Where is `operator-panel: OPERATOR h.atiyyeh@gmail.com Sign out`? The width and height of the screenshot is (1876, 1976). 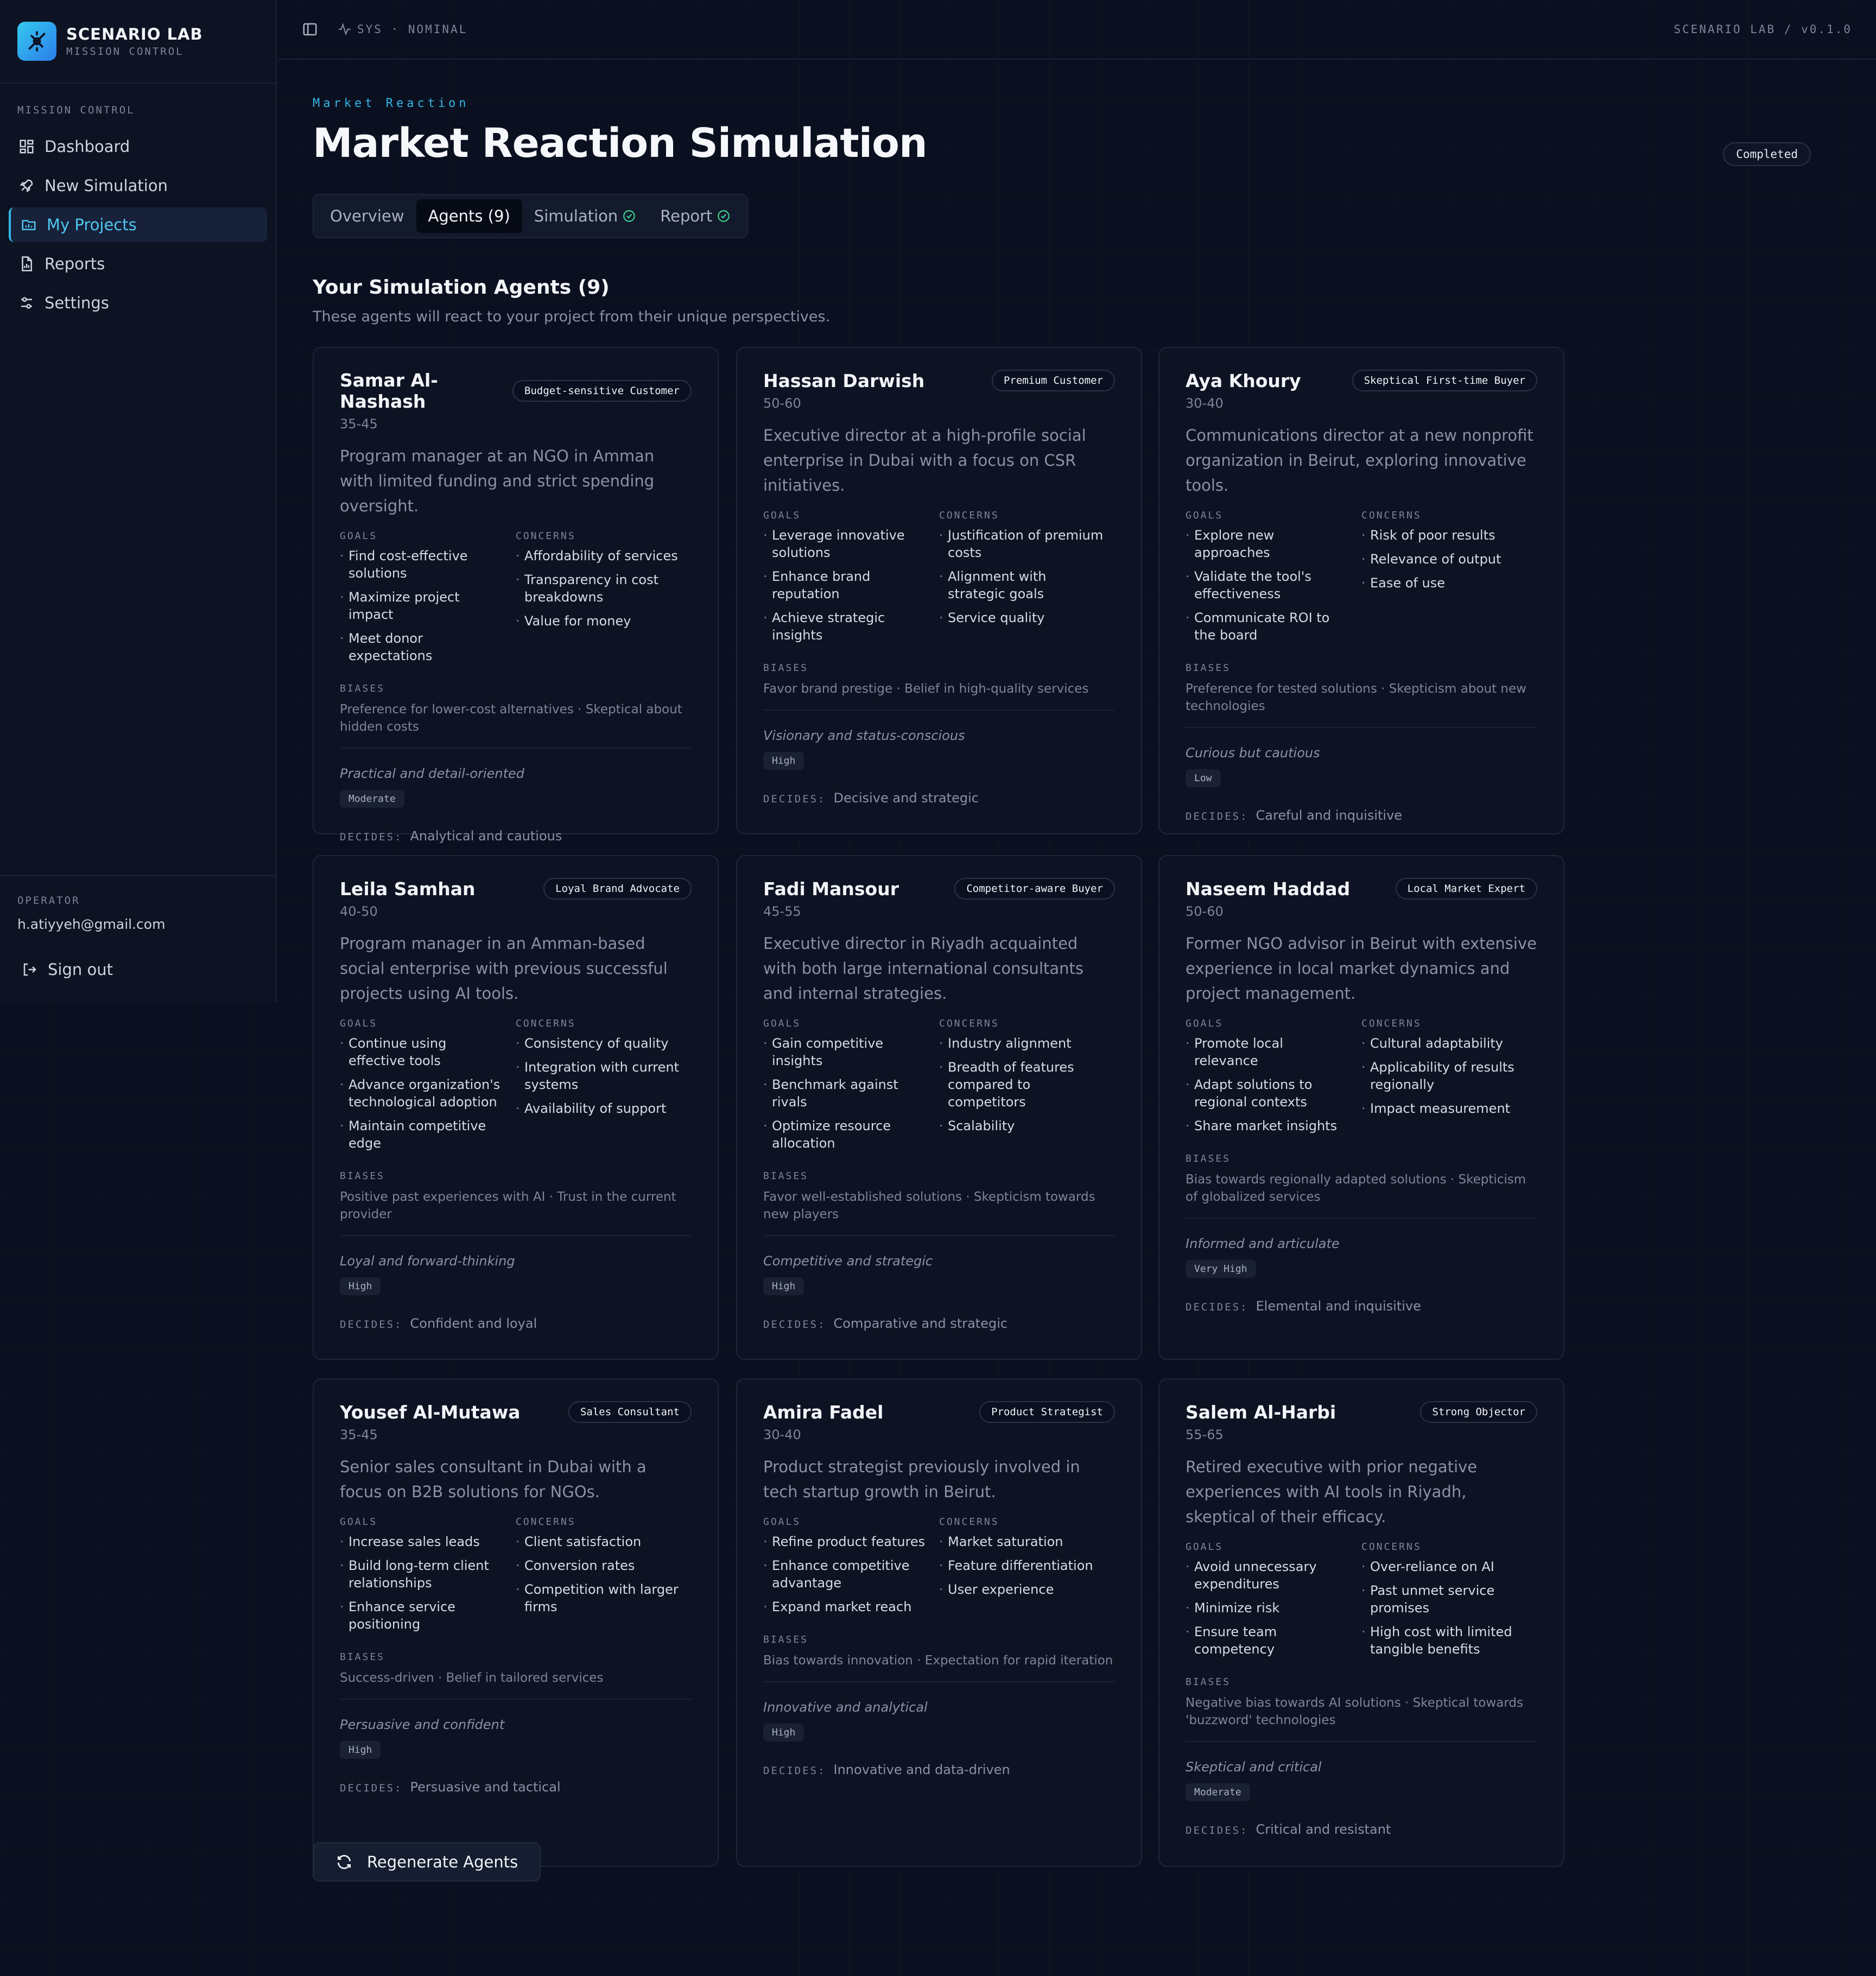 operator-panel: OPERATOR h.atiyyeh@gmail.com Sign out is located at coordinates (138, 936).